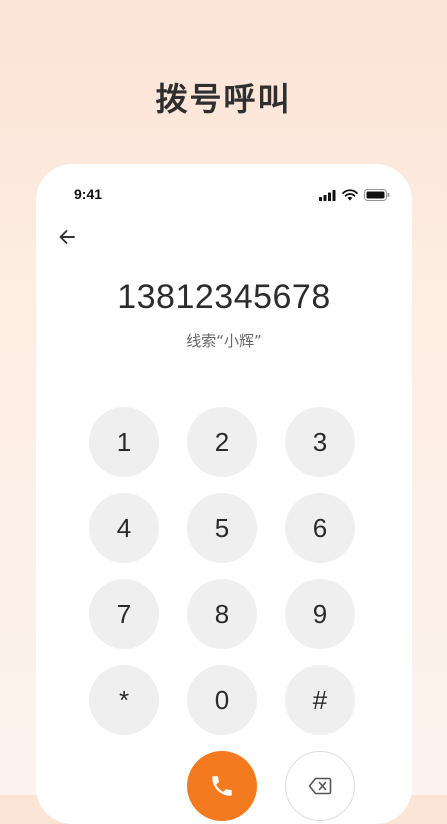 The image size is (447, 824). I want to click on key-hash: #, so click(320, 700).